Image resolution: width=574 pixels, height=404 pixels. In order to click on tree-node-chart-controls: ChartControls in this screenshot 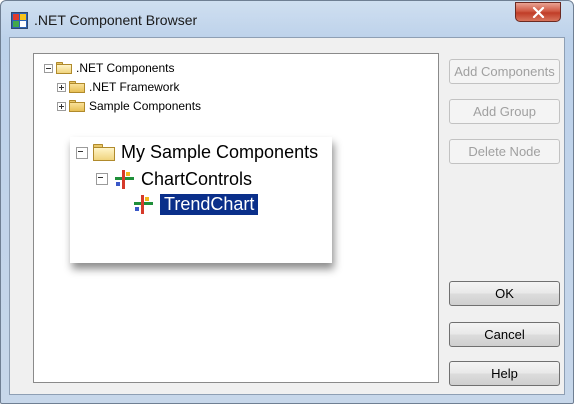, I will do `click(174, 179)`.